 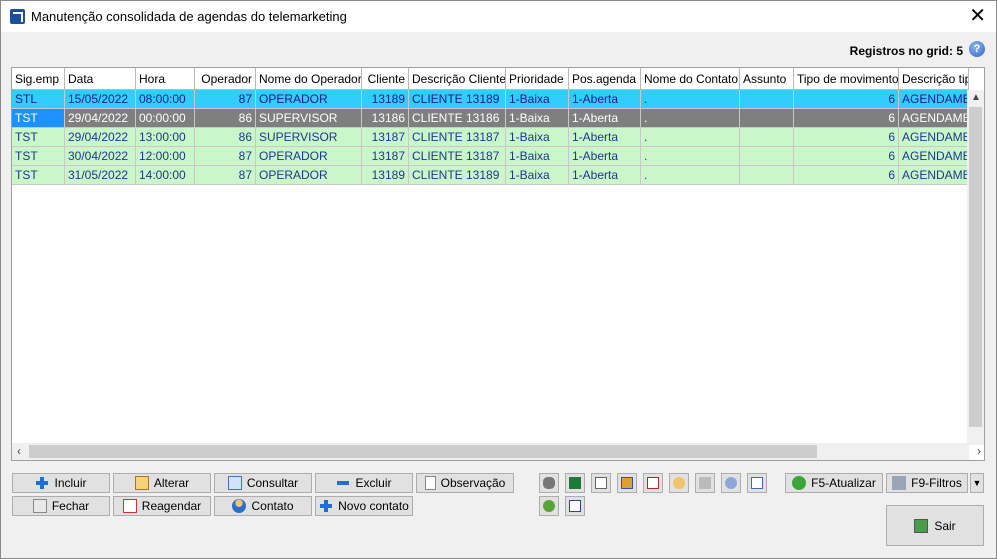 What do you see at coordinates (239, 506) in the screenshot?
I see `person-icon` at bounding box center [239, 506].